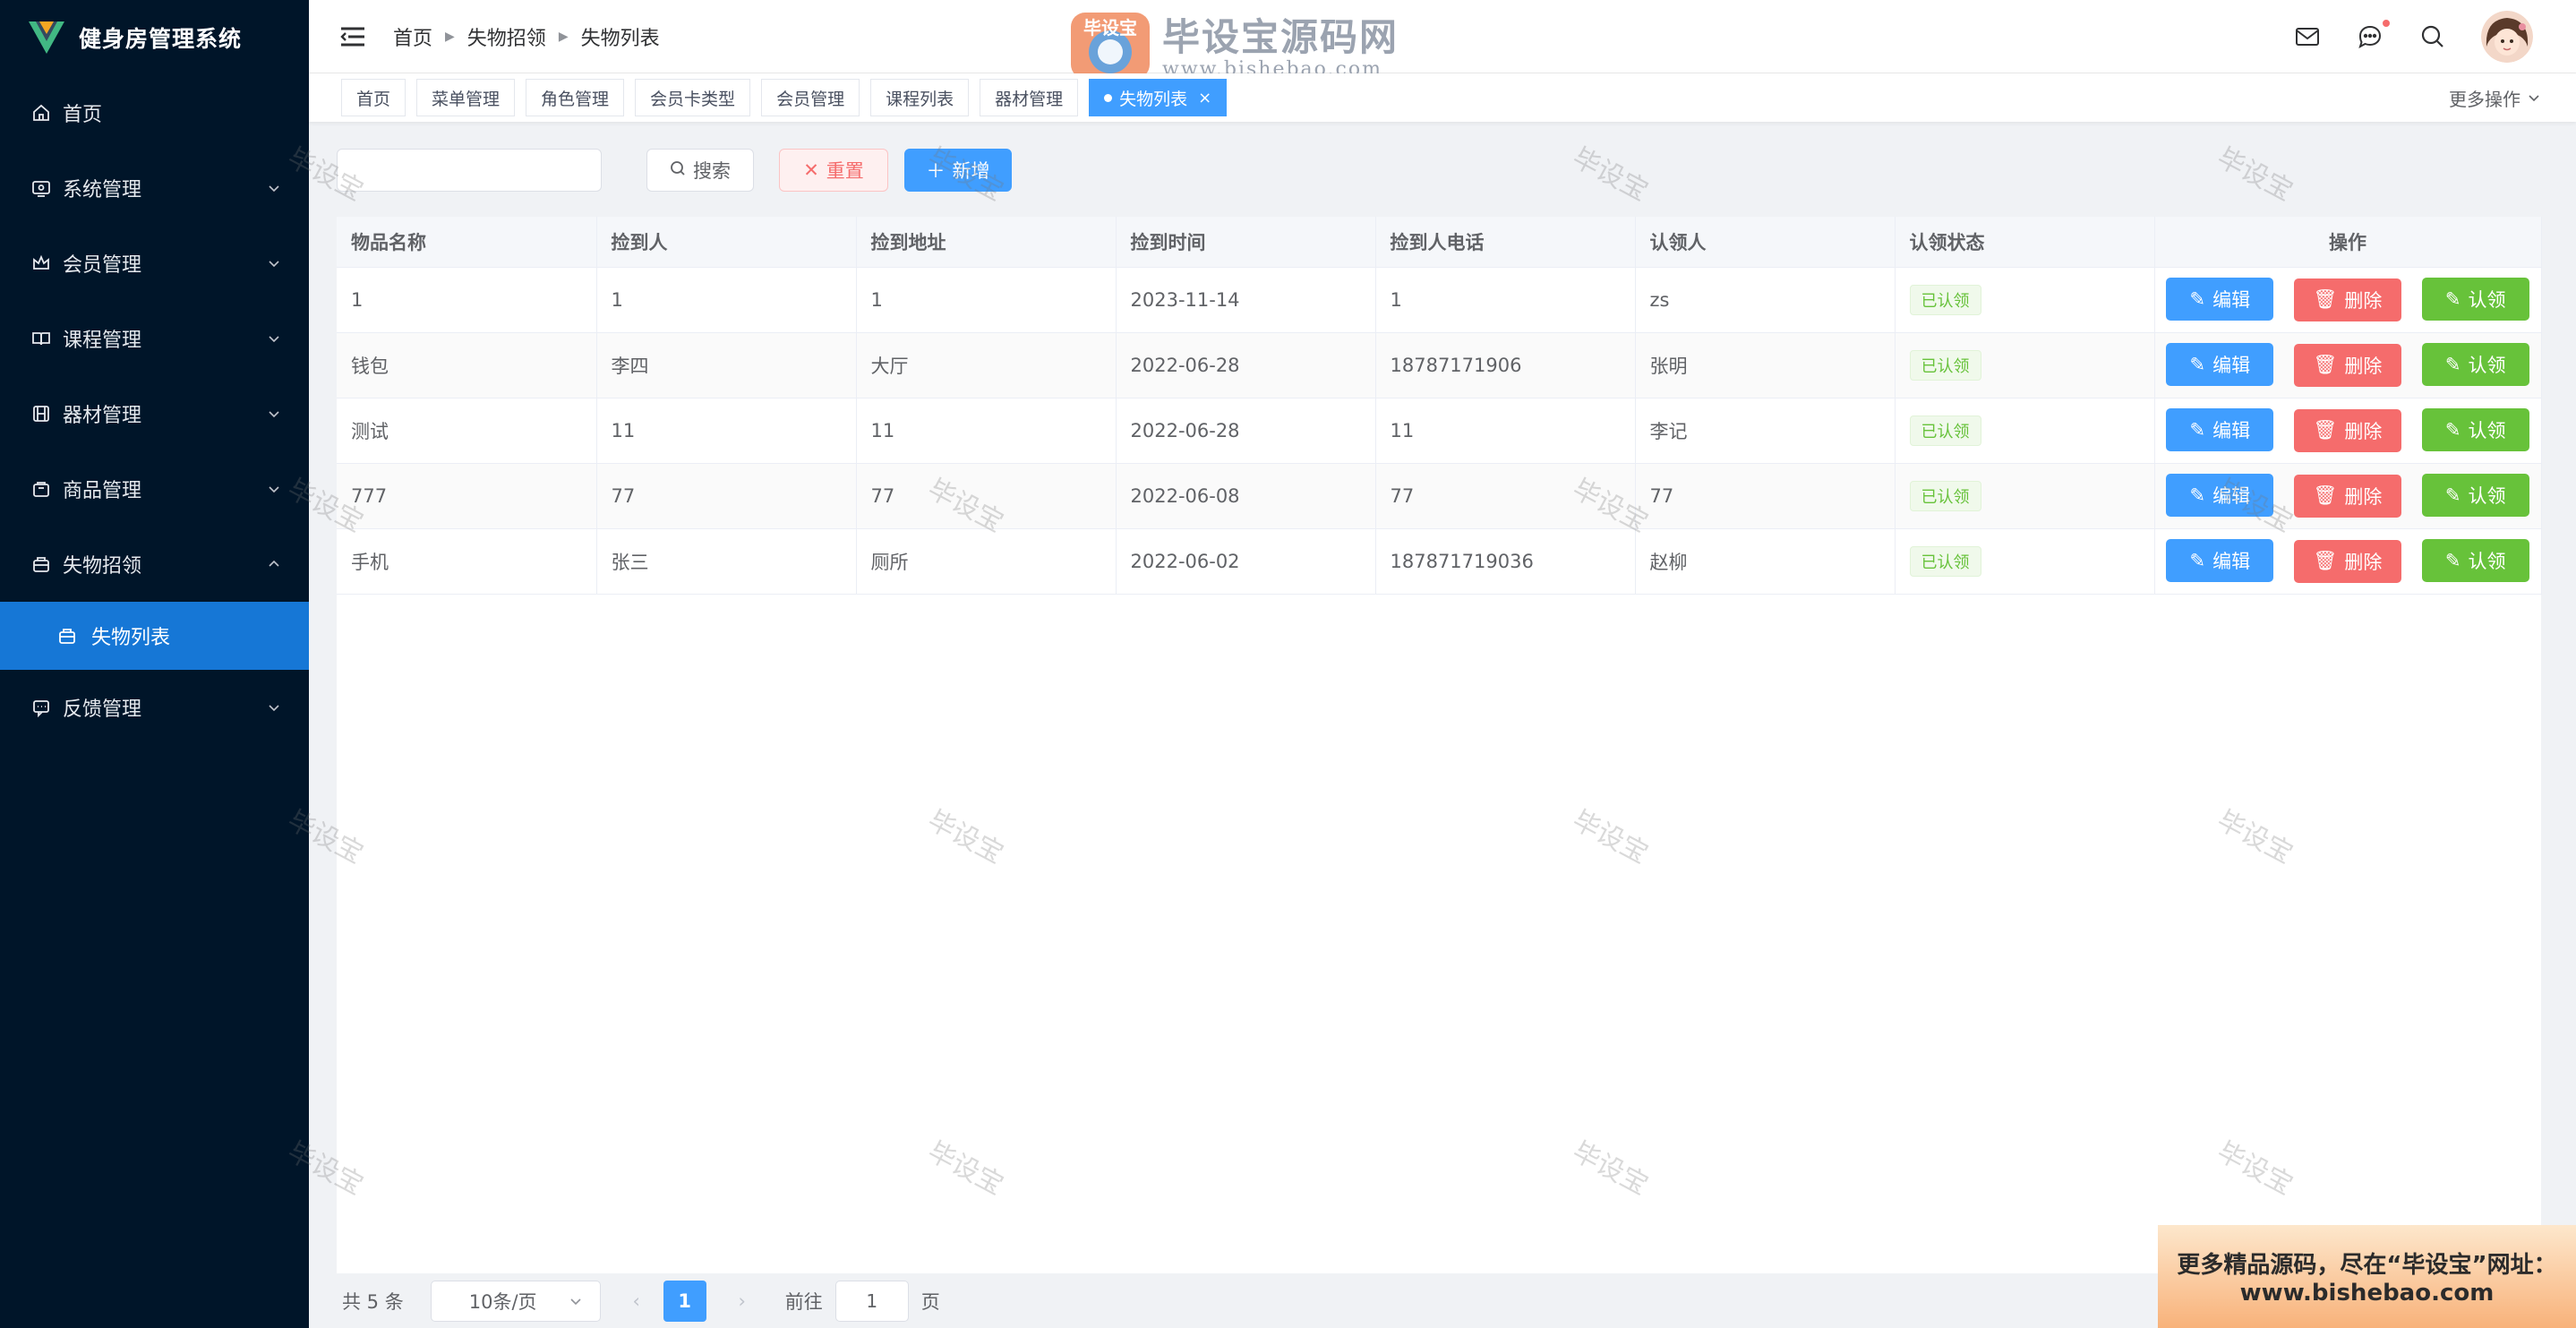 The height and width of the screenshot is (1328, 2576). What do you see at coordinates (2494, 98) in the screenshot?
I see `more-operations-dropdown: 更多操作` at bounding box center [2494, 98].